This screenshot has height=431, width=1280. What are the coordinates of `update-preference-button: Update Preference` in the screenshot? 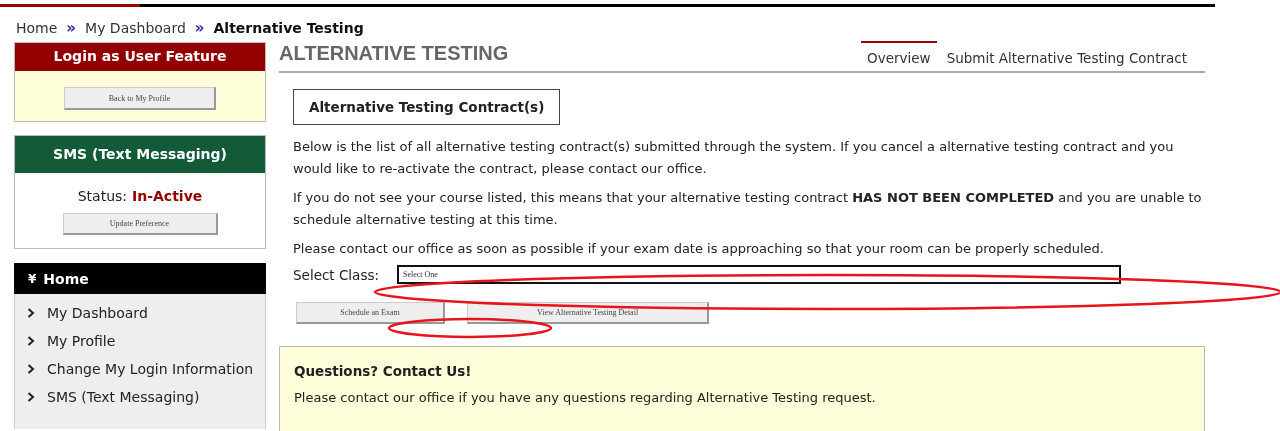 It's located at (140, 224).